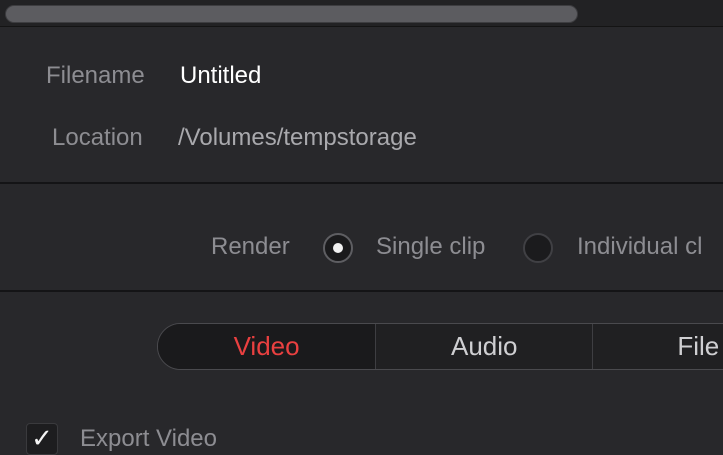 The height and width of the screenshot is (455, 723). Describe the element at coordinates (220, 76) in the screenshot. I see `filename-field: Untitled` at that location.